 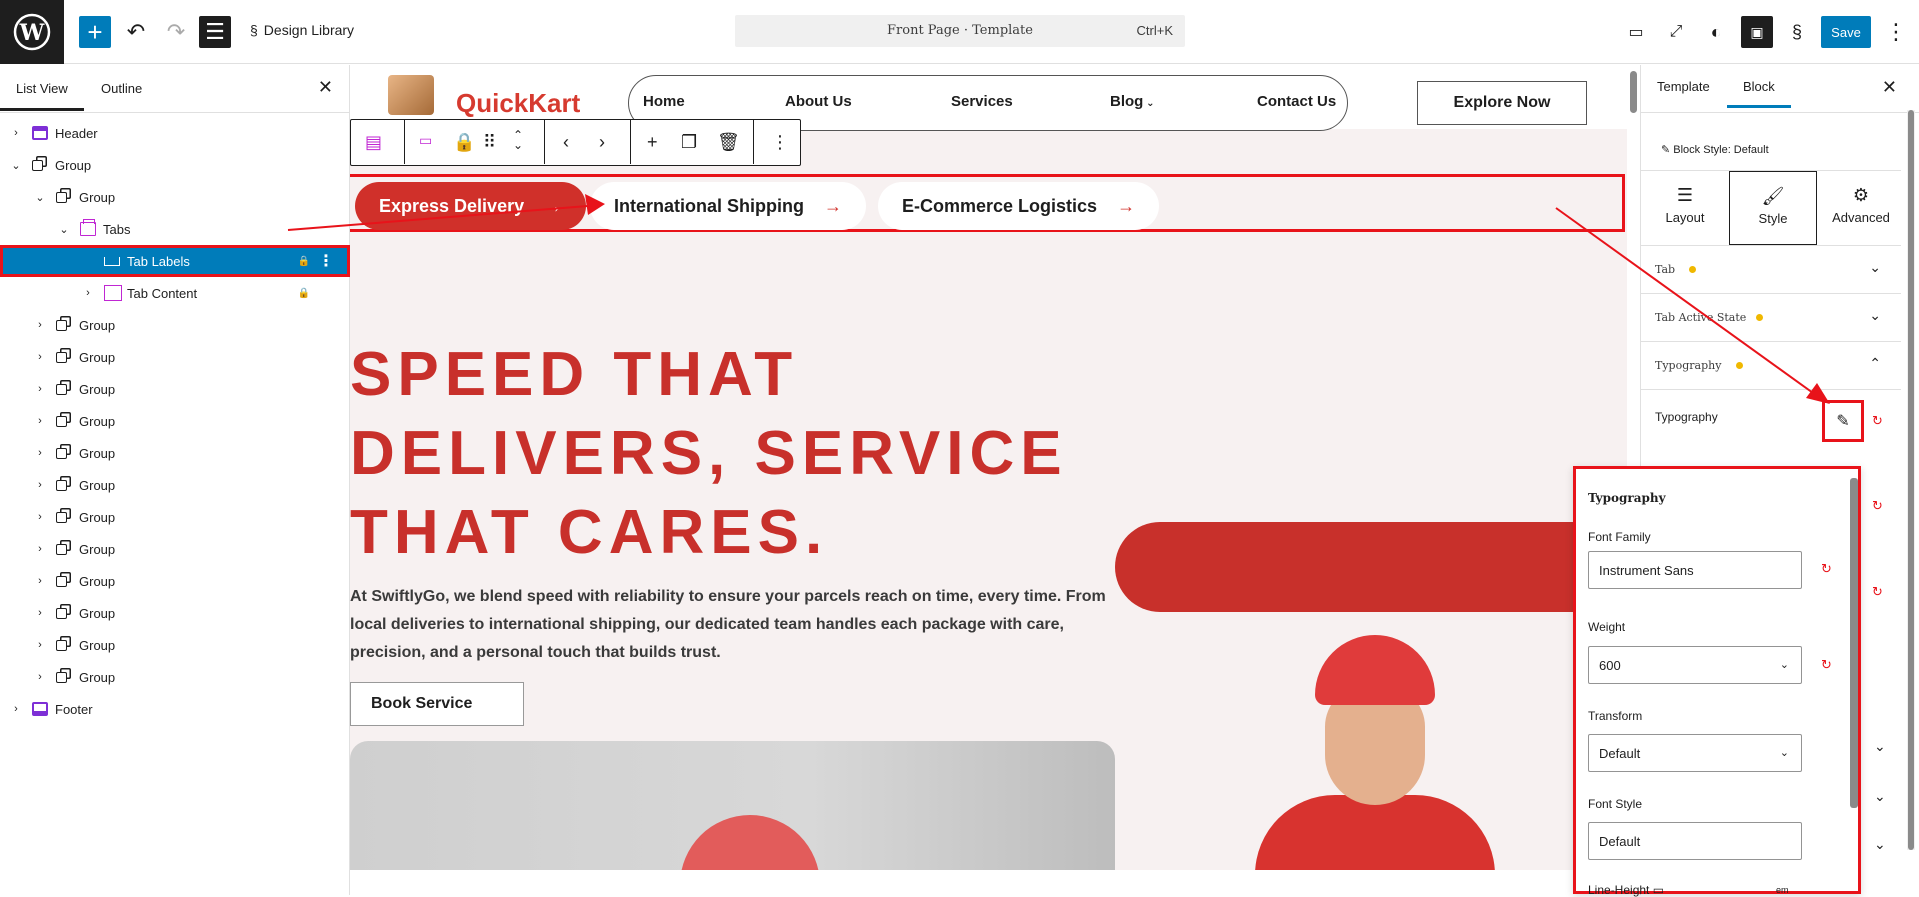 I want to click on insert-icon: +, so click(x=652, y=142).